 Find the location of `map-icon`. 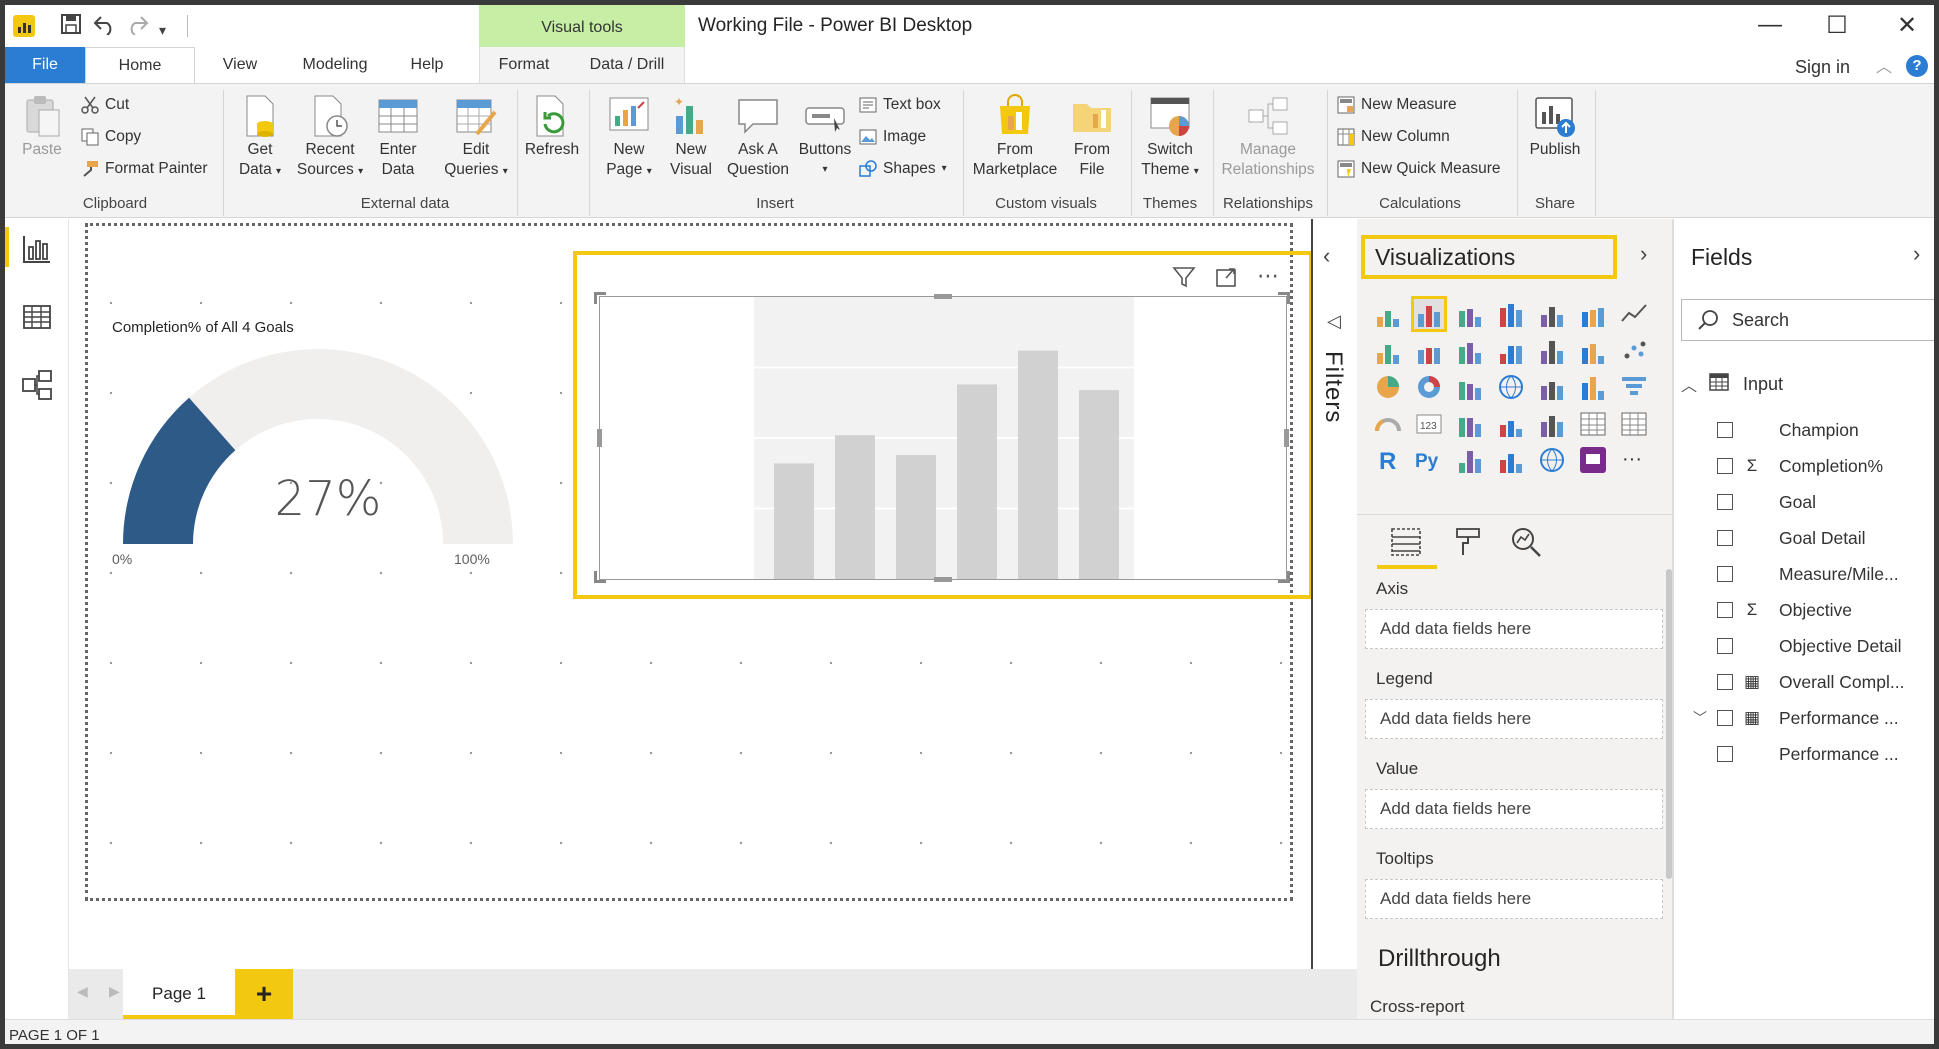

map-icon is located at coordinates (1511, 387).